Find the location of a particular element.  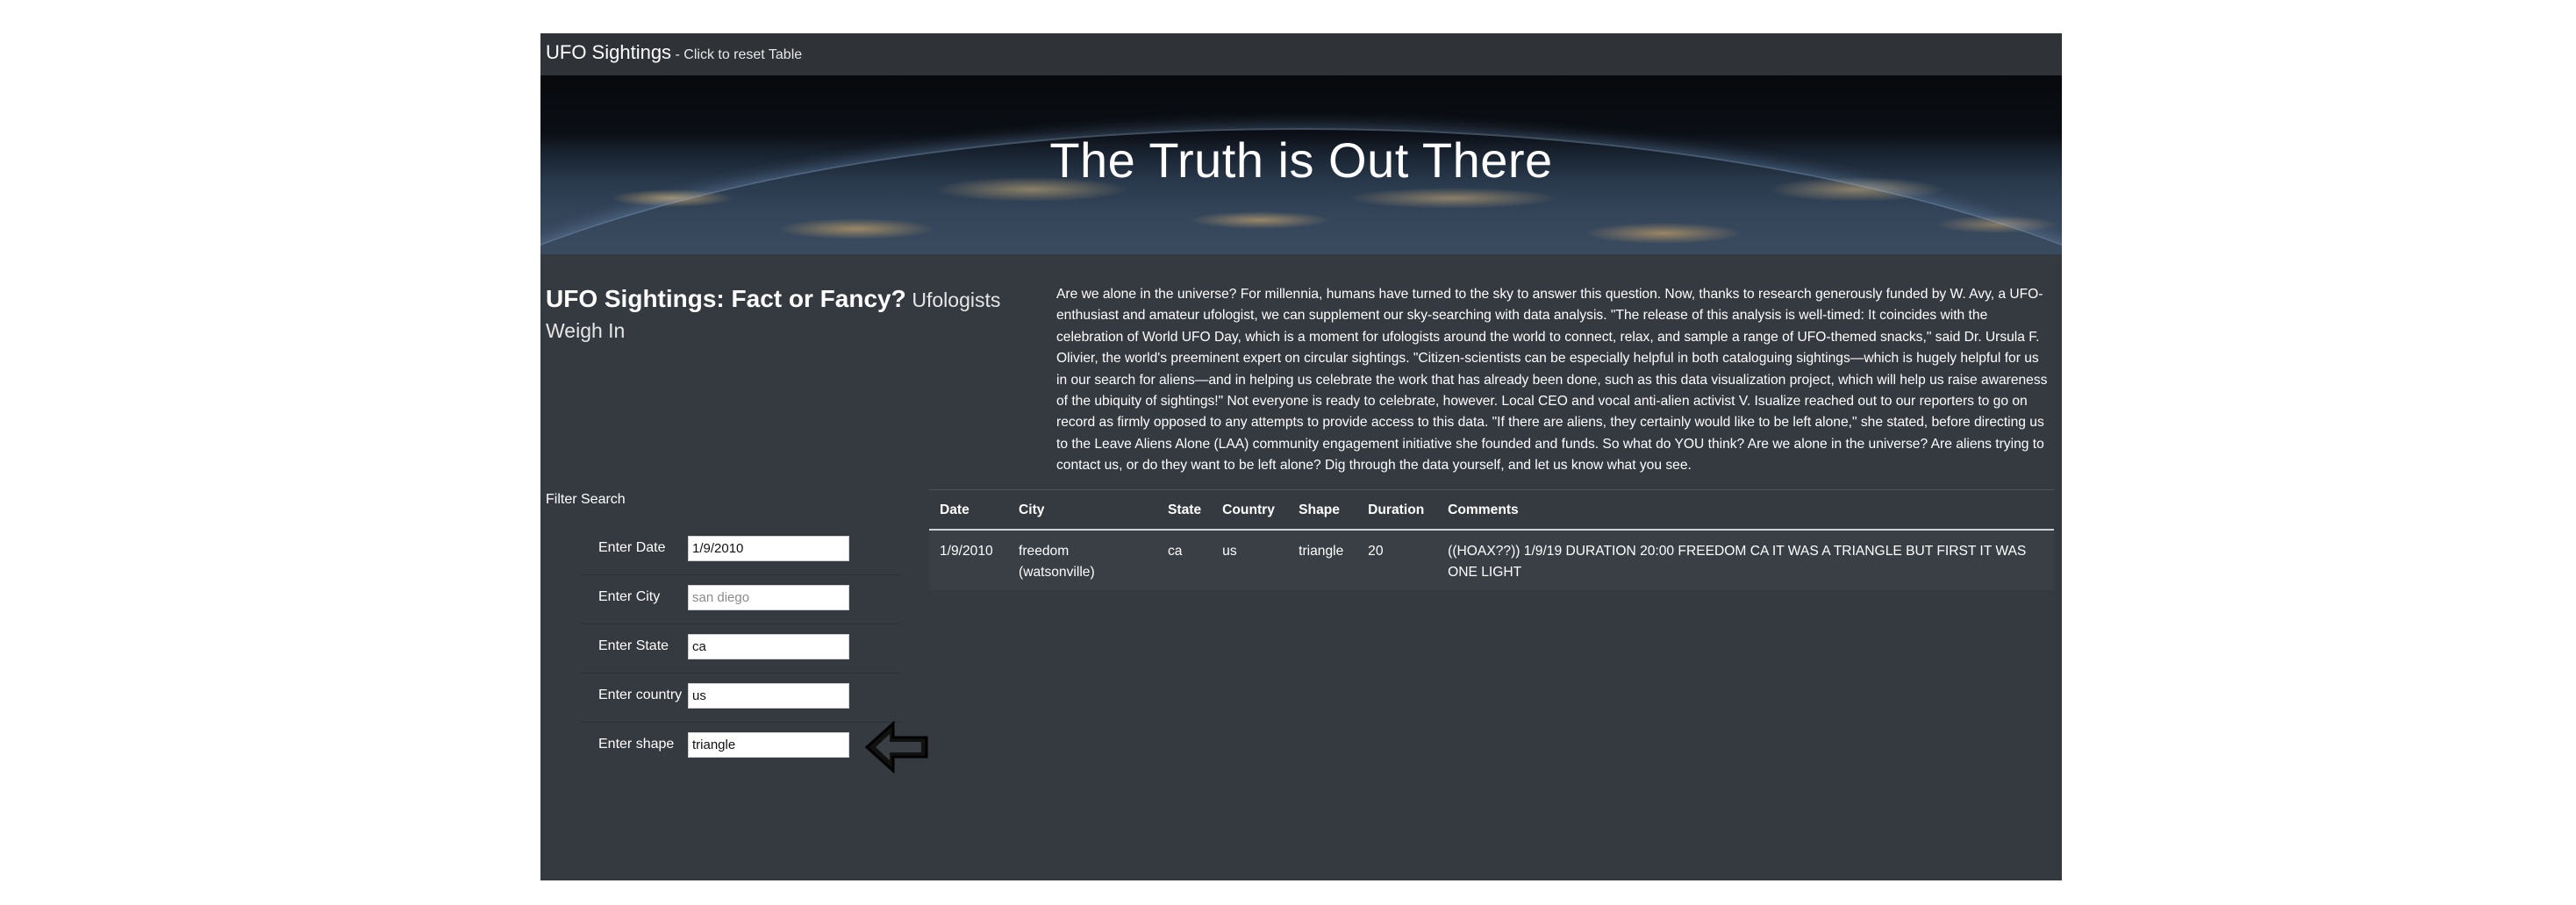

cell-city: freedom (watsonville) is located at coordinates (1082, 560).